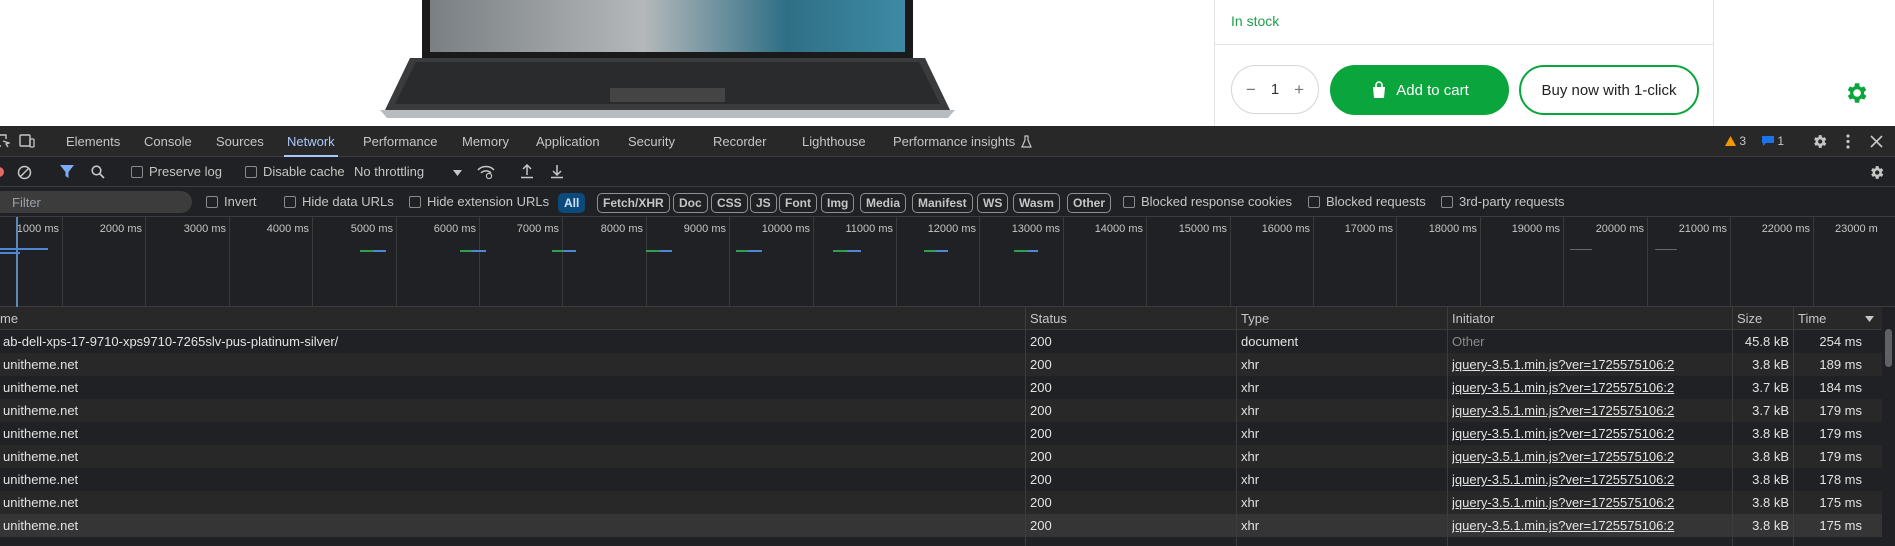  Describe the element at coordinates (311, 141) in the screenshot. I see `tab-network: Network` at that location.